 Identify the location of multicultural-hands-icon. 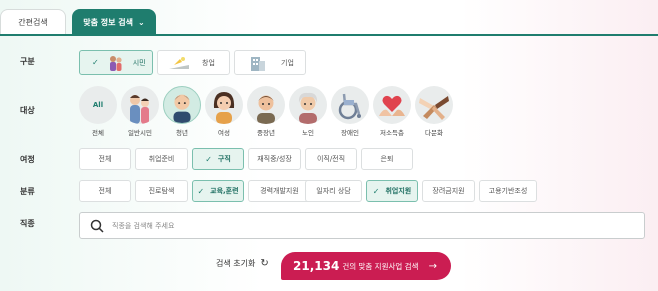
(434, 105).